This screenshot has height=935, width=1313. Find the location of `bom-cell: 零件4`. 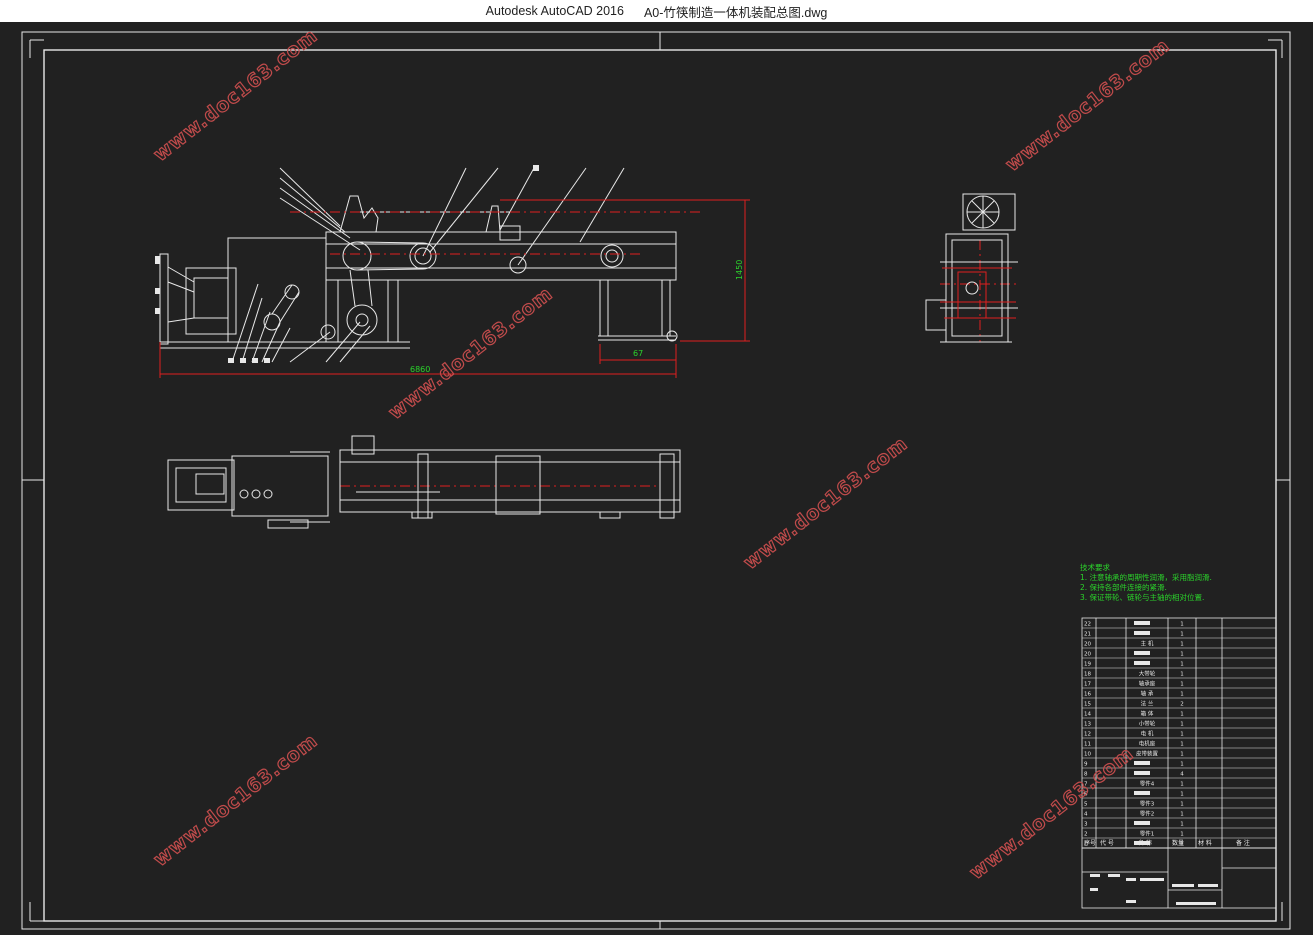

bom-cell: 零件4 is located at coordinates (1147, 784).